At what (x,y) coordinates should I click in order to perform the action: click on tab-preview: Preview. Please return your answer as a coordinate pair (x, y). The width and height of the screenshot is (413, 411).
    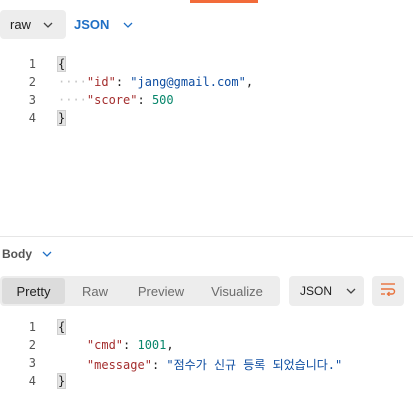
    Looking at the image, I should click on (161, 291).